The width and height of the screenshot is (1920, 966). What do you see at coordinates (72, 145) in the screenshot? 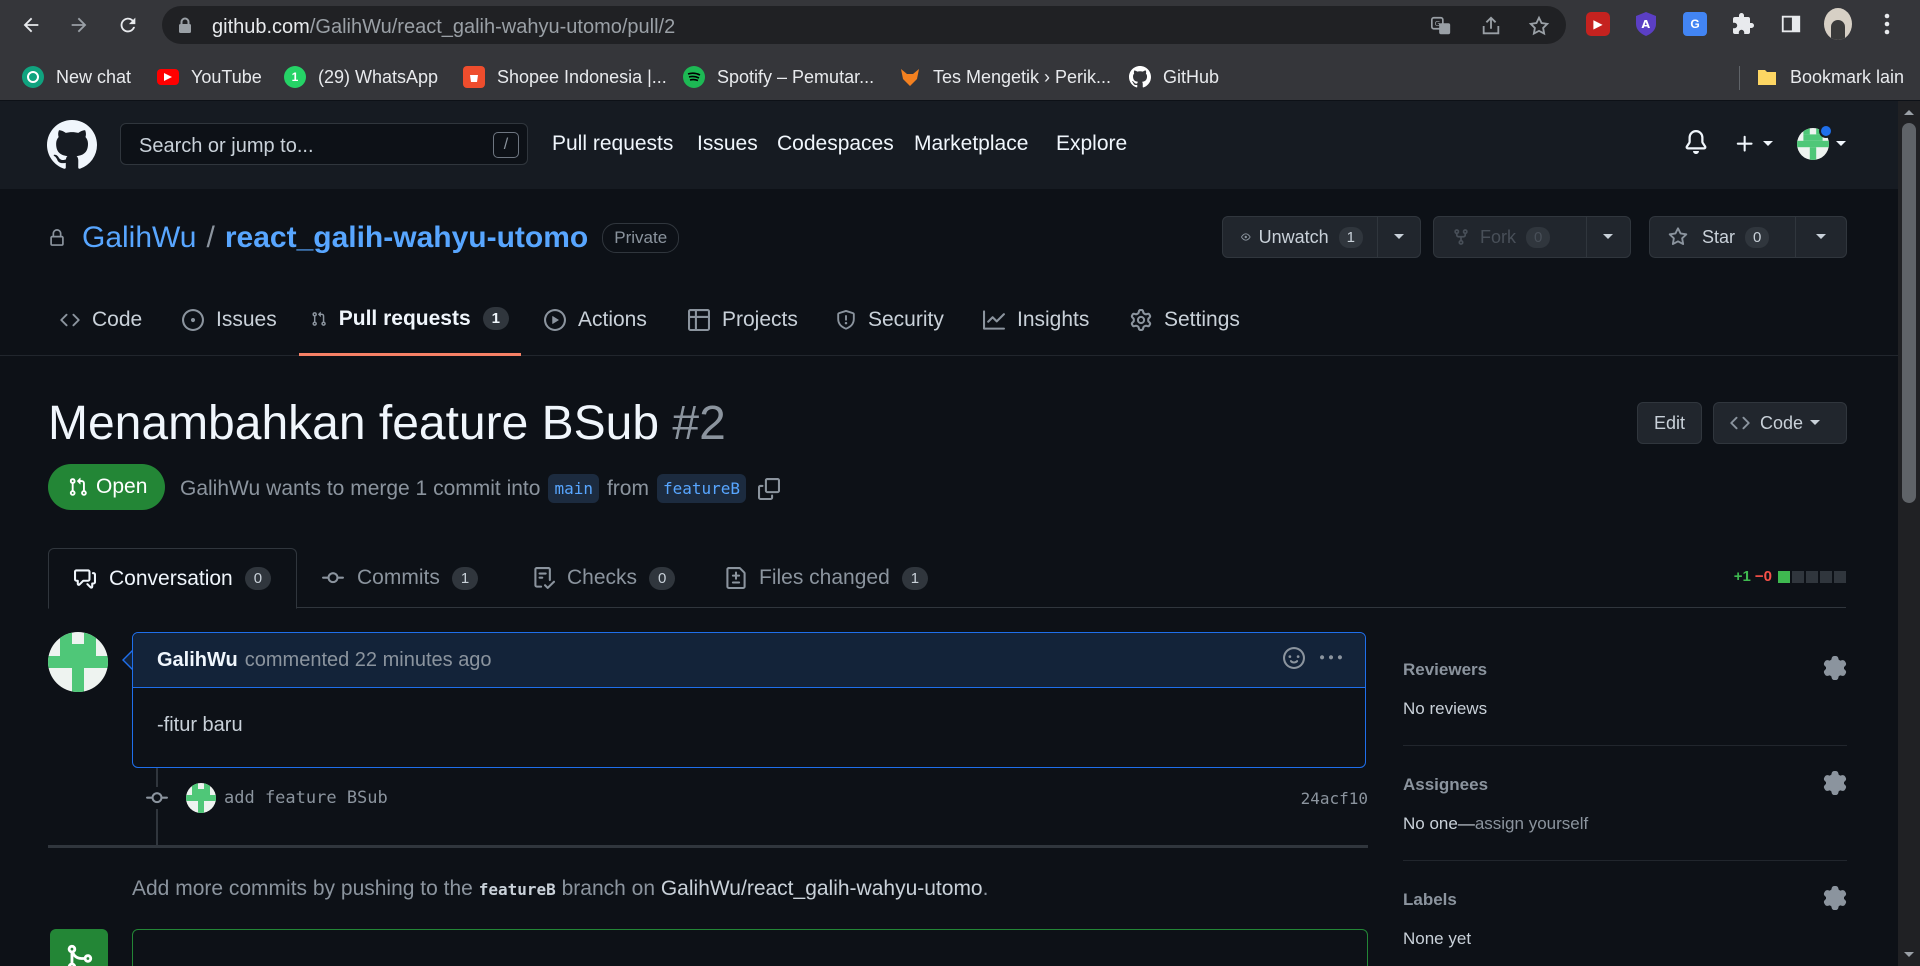
I see `github-logo-icon` at bounding box center [72, 145].